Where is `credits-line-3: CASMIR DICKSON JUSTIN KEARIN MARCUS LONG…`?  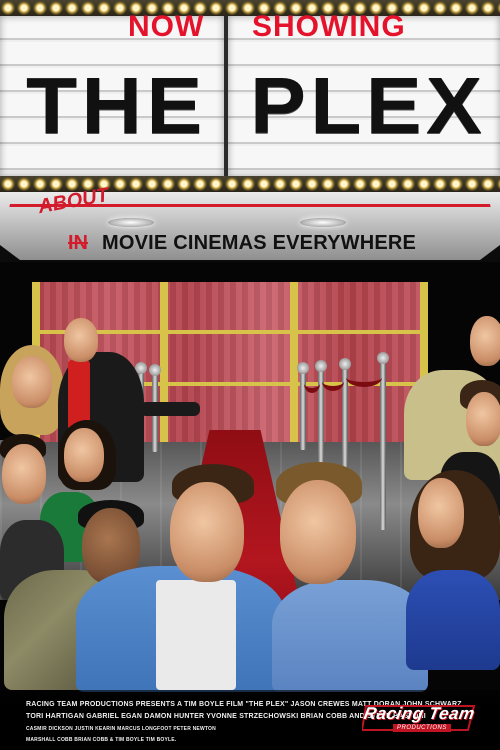 credits-line-3: CASMIR DICKSON JUSTIN KEARIN MARCUS LONG… is located at coordinates (121, 729).